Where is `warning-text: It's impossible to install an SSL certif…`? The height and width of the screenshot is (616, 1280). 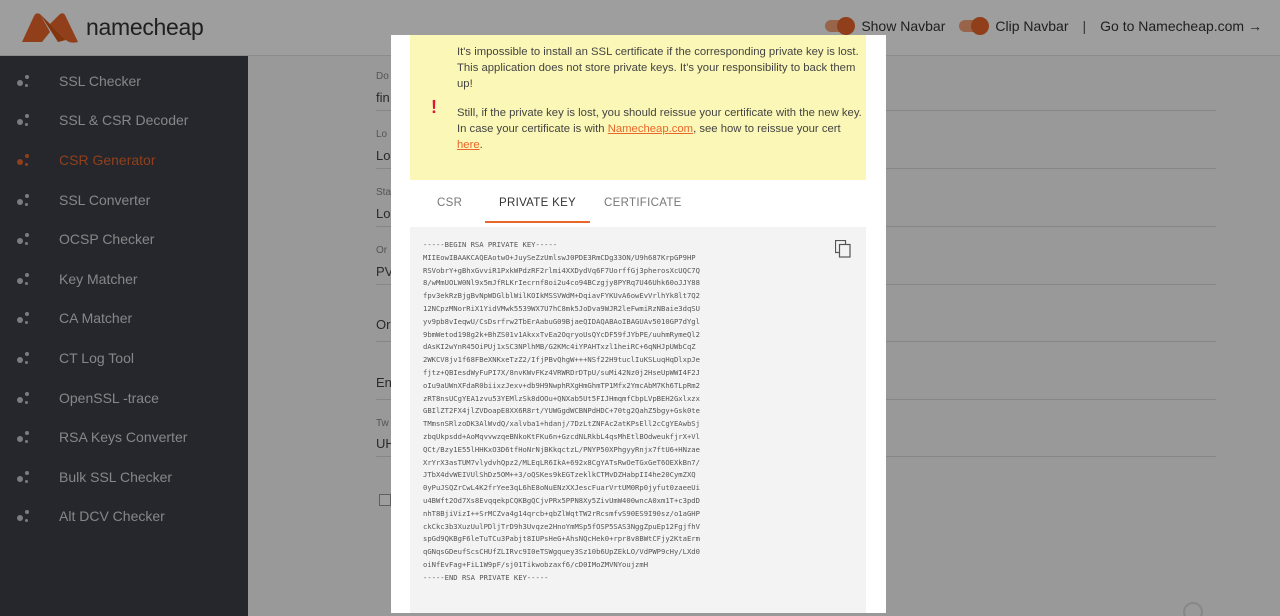 warning-text: It's impossible to install an SSL certif… is located at coordinates (662, 98).